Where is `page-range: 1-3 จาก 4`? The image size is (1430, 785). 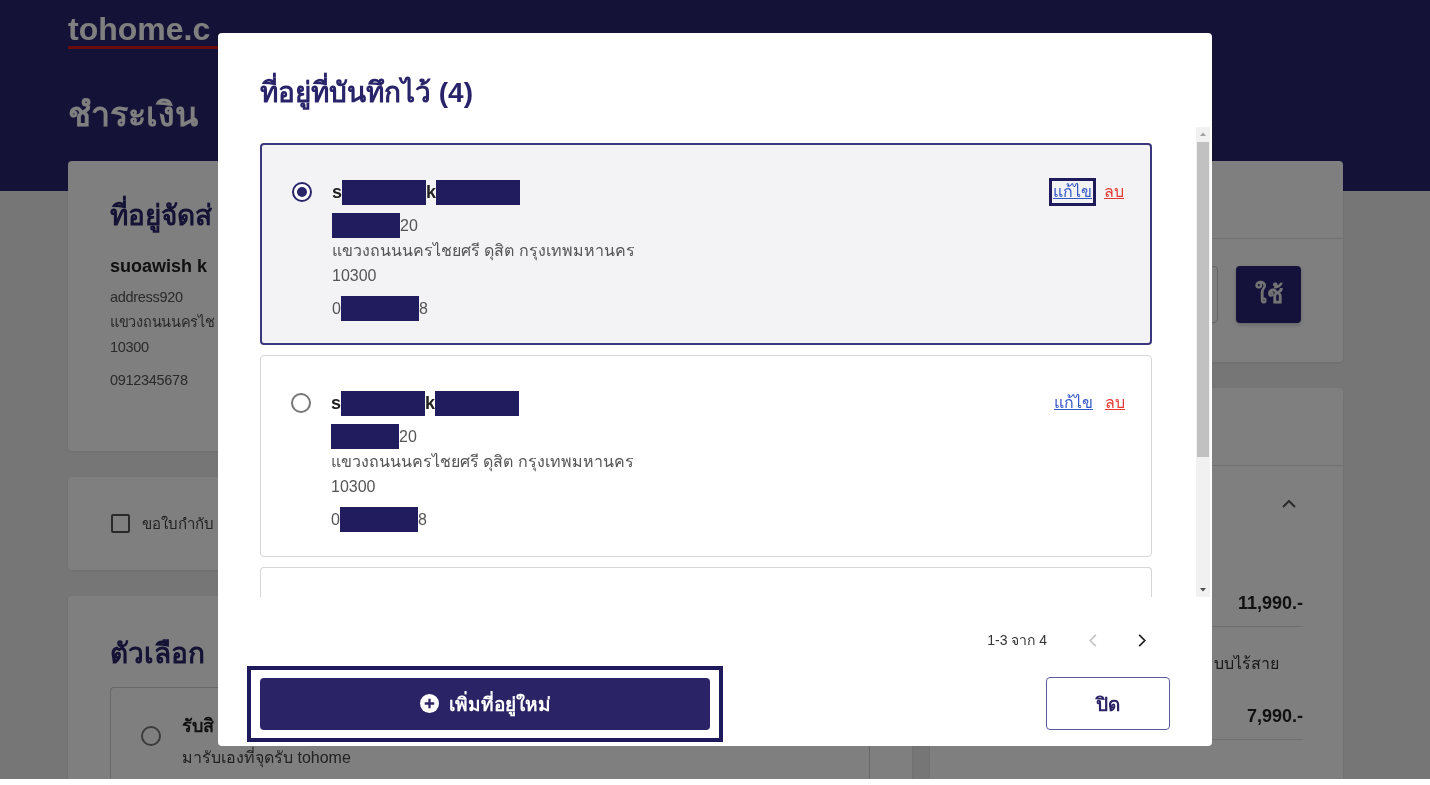
page-range: 1-3 จาก 4 is located at coordinates (1017, 640).